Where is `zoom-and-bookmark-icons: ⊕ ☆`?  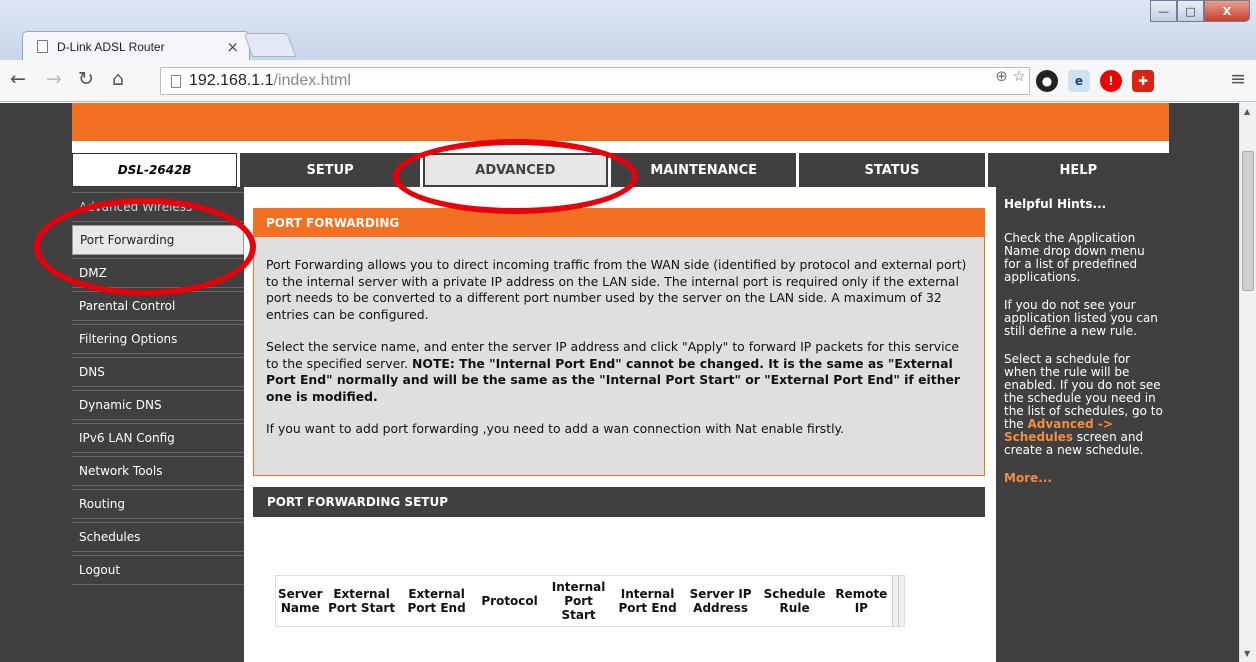 zoom-and-bookmark-icons: ⊕ ☆ is located at coordinates (1010, 76).